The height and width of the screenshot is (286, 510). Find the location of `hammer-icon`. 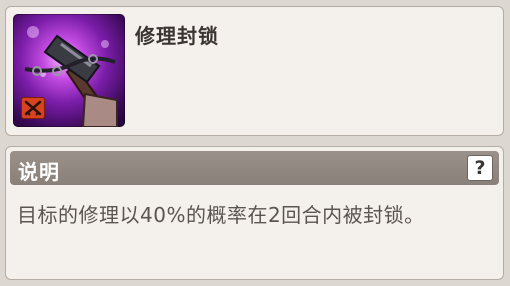

hammer-icon is located at coordinates (69, 70).